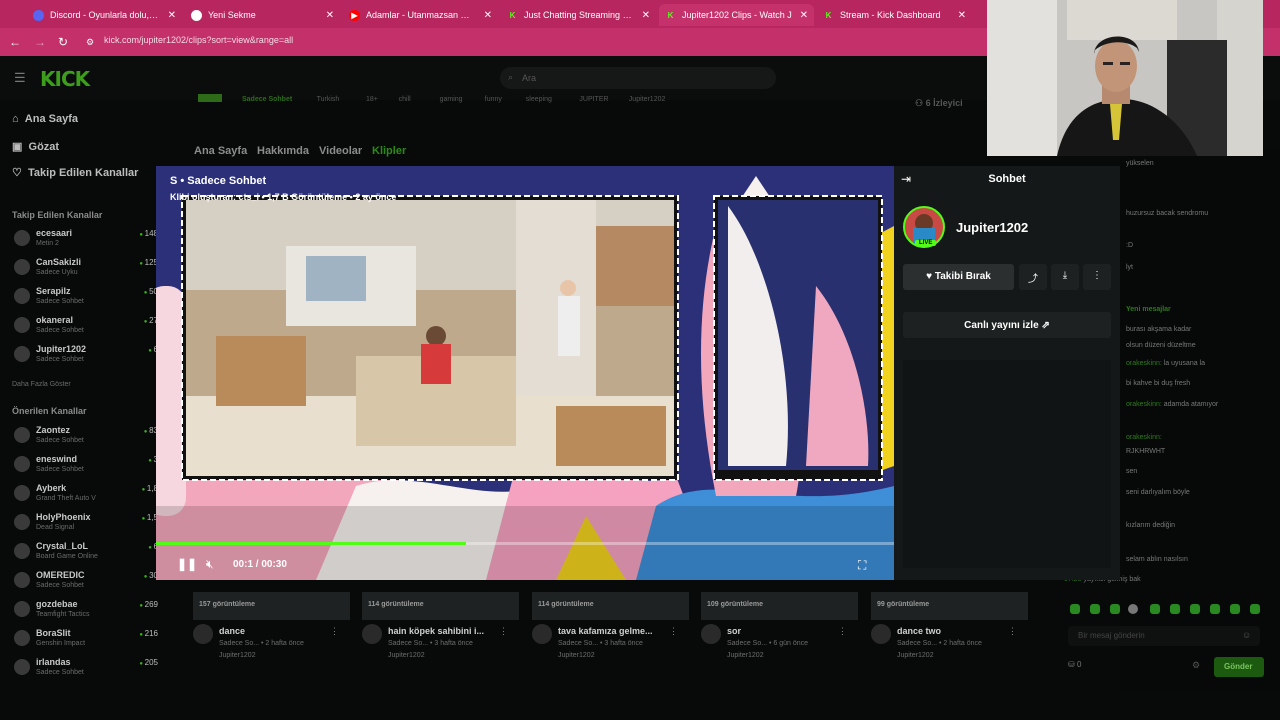 This screenshot has height=720, width=1280. What do you see at coordinates (340, 151) in the screenshot?
I see `channel-tab: Videolar` at bounding box center [340, 151].